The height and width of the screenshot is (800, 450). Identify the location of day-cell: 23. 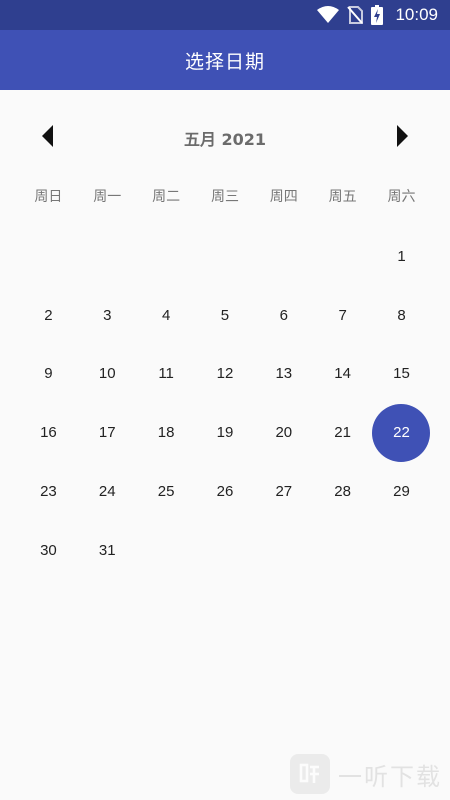
(48, 491).